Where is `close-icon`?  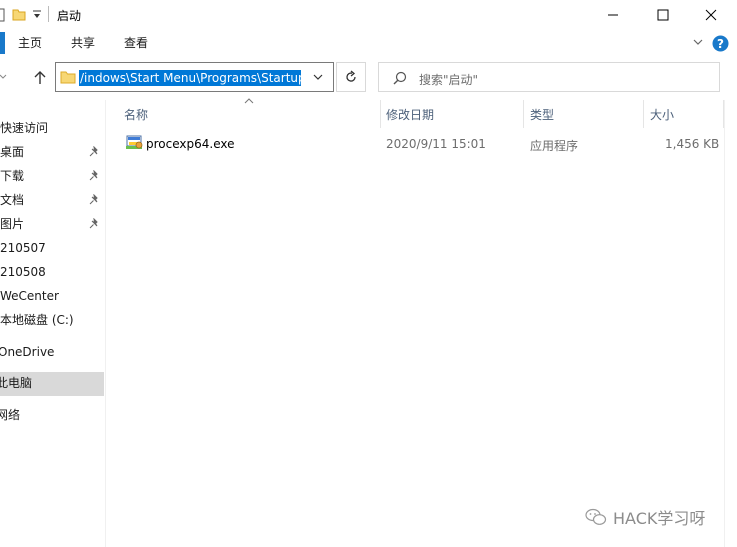 close-icon is located at coordinates (711, 15).